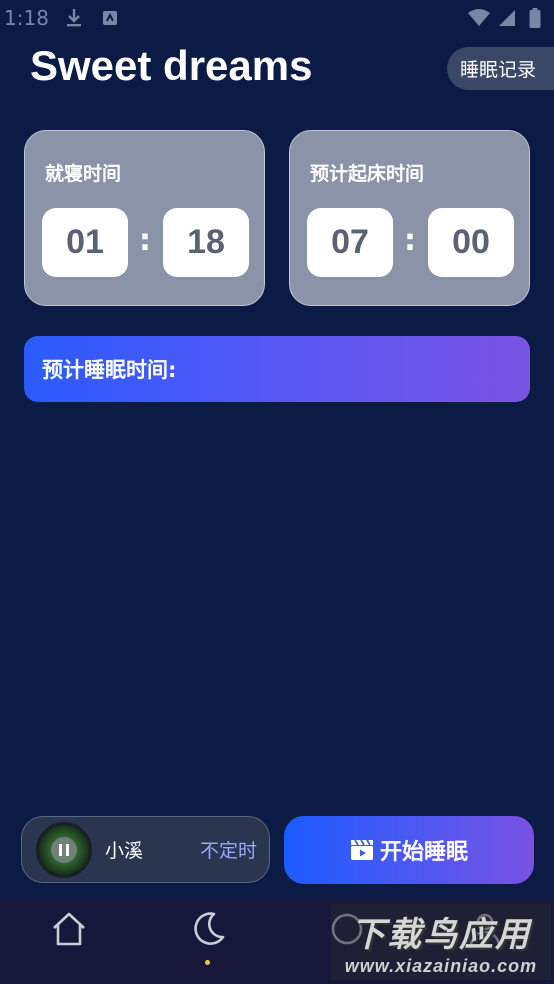 Image resolution: width=554 pixels, height=984 pixels. What do you see at coordinates (409, 218) in the screenshot?
I see `wake-time-card: 预计起床时间 07 : 00` at bounding box center [409, 218].